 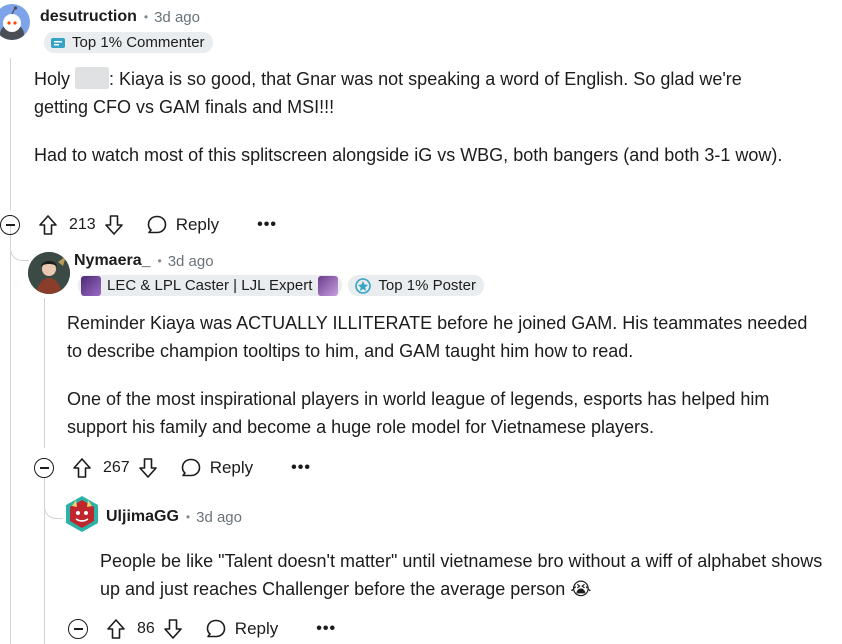 I want to click on vote-count: 213, so click(x=82, y=224).